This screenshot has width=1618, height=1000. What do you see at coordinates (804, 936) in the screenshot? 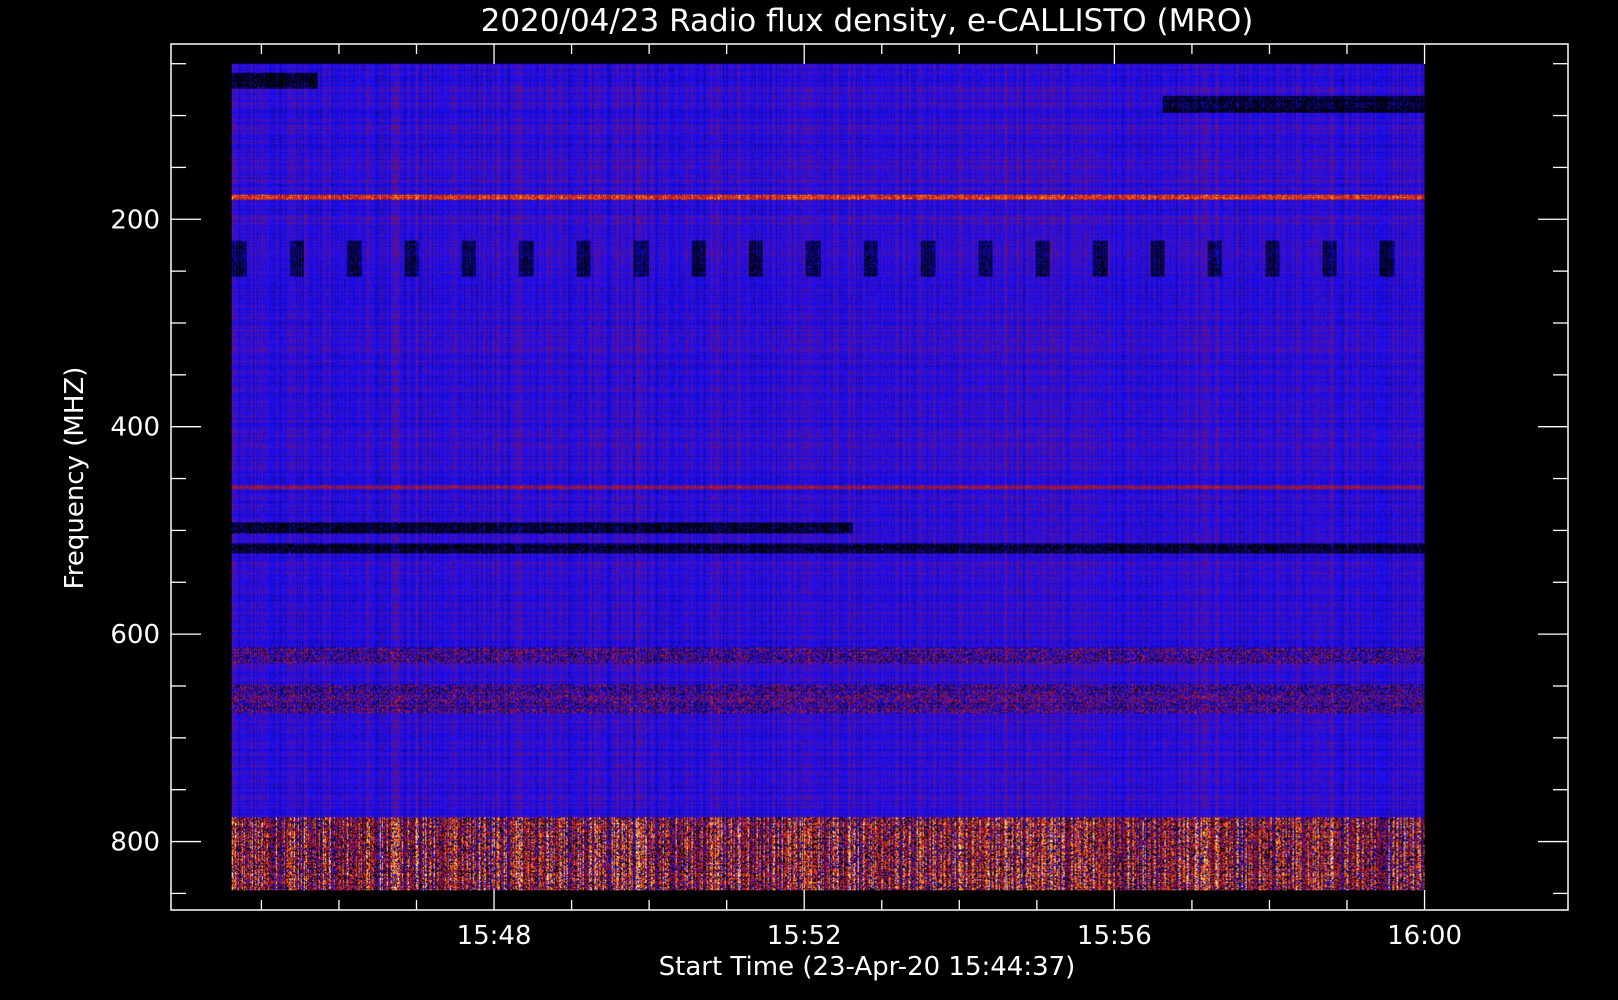
I see `x-tick-label: 15:52` at bounding box center [804, 936].